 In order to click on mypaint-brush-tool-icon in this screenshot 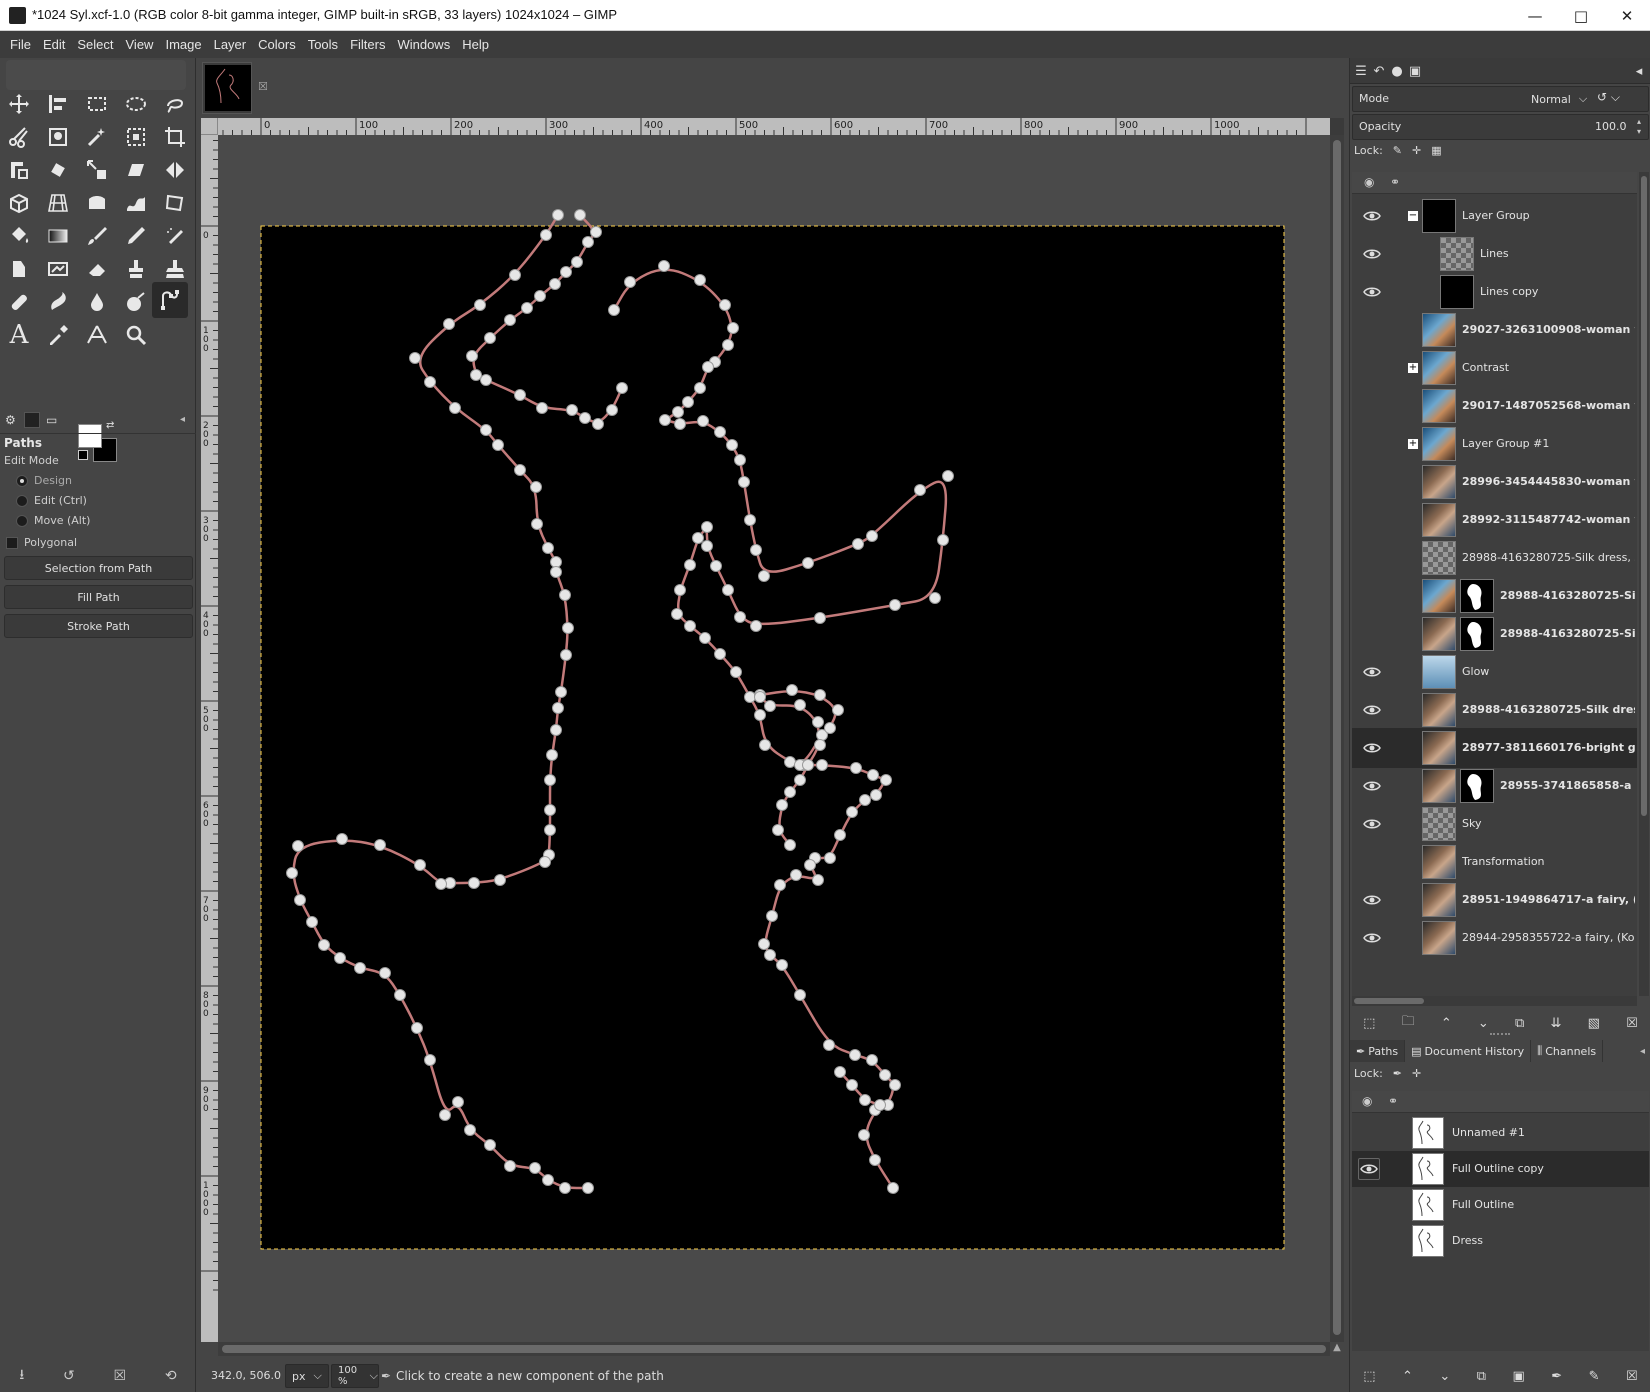, I will do `click(58, 269)`.